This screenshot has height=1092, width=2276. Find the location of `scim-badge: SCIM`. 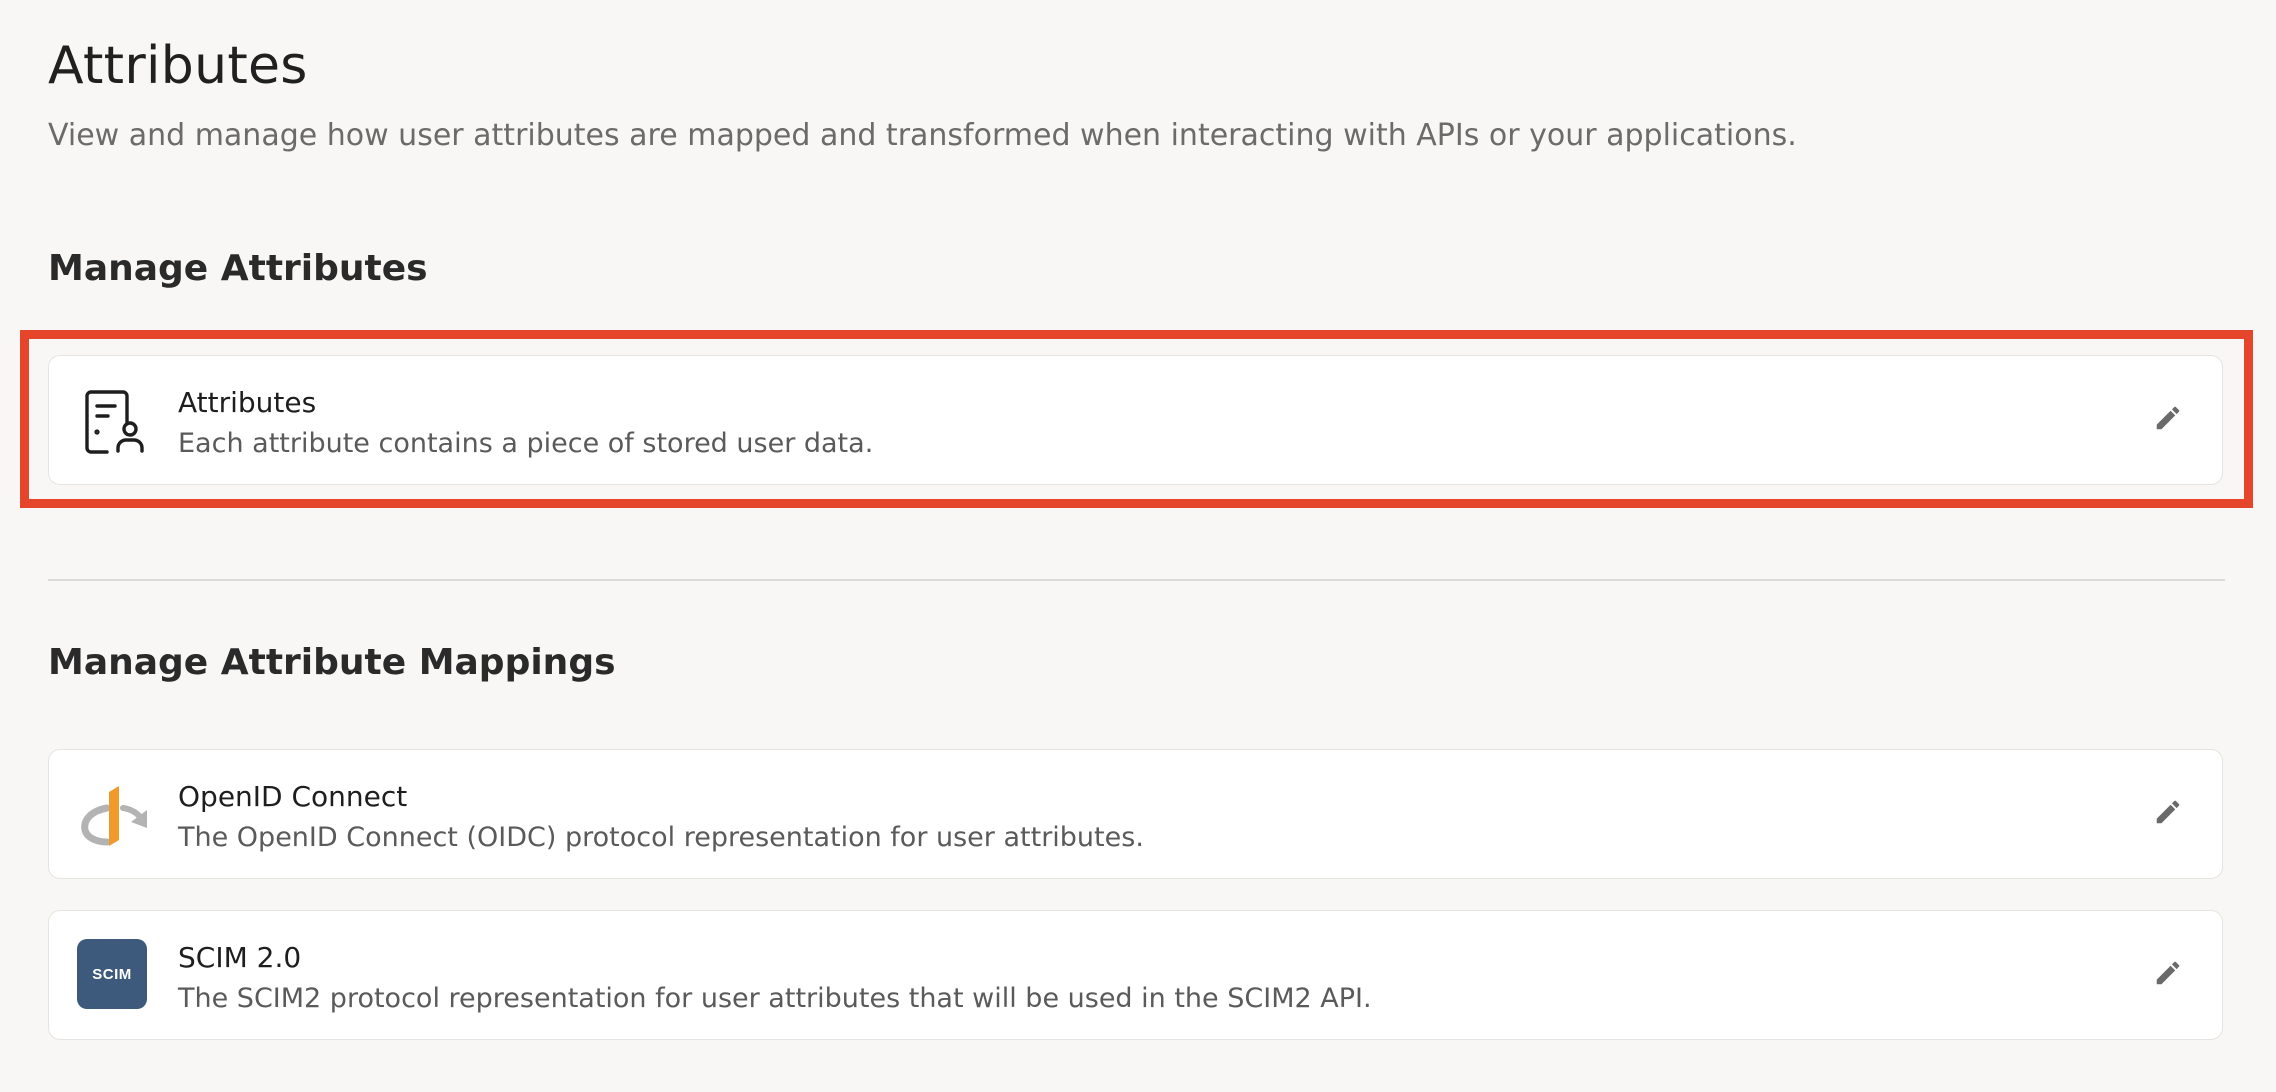

scim-badge: SCIM is located at coordinates (112, 974).